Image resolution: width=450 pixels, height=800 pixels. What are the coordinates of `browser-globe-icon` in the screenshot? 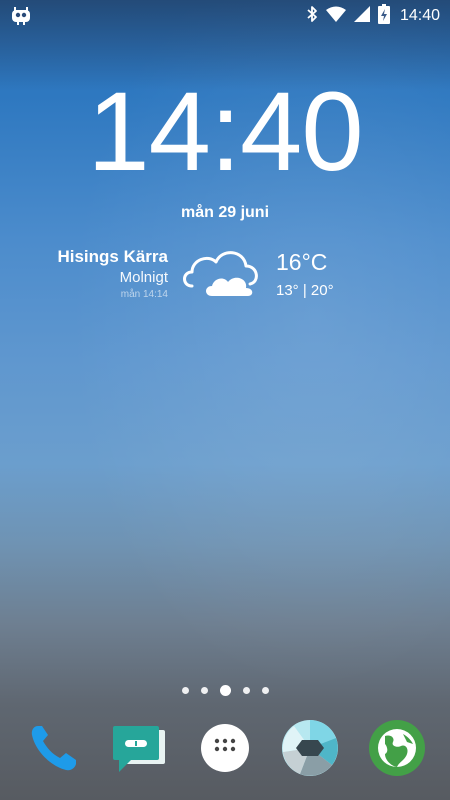 It's located at (397, 750).